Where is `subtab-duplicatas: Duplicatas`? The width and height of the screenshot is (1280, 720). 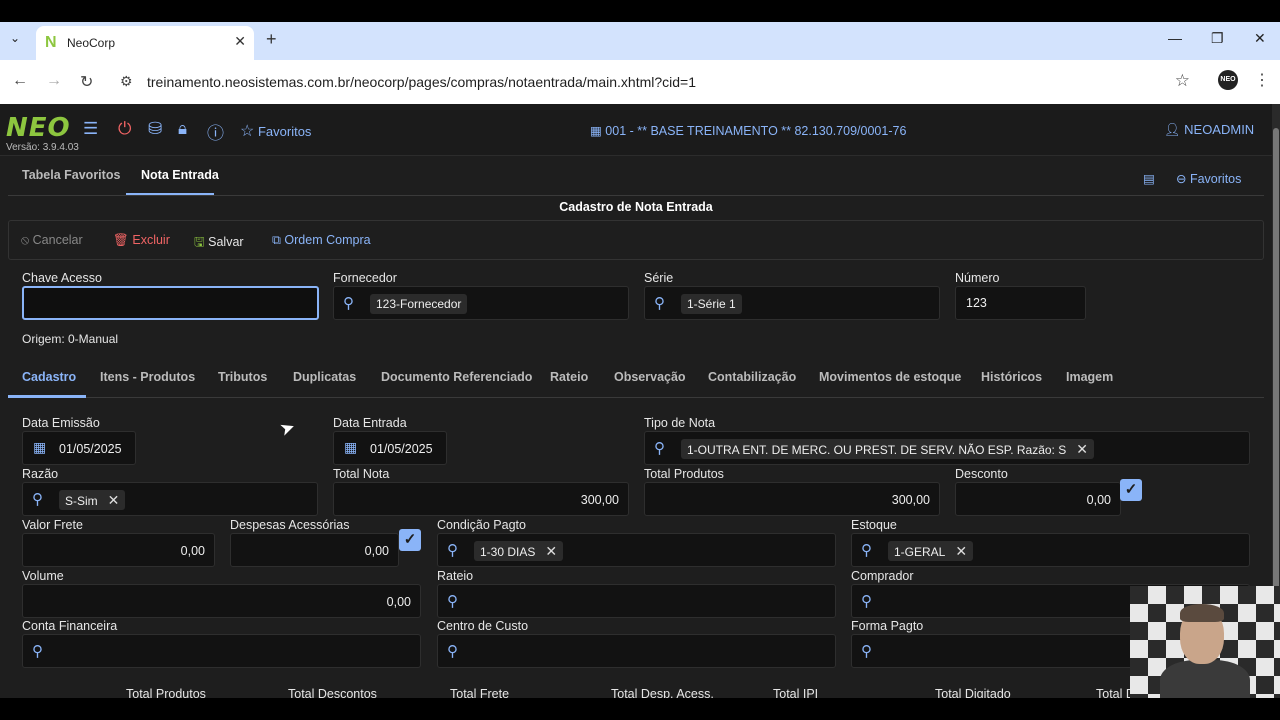 subtab-duplicatas: Duplicatas is located at coordinates (324, 377).